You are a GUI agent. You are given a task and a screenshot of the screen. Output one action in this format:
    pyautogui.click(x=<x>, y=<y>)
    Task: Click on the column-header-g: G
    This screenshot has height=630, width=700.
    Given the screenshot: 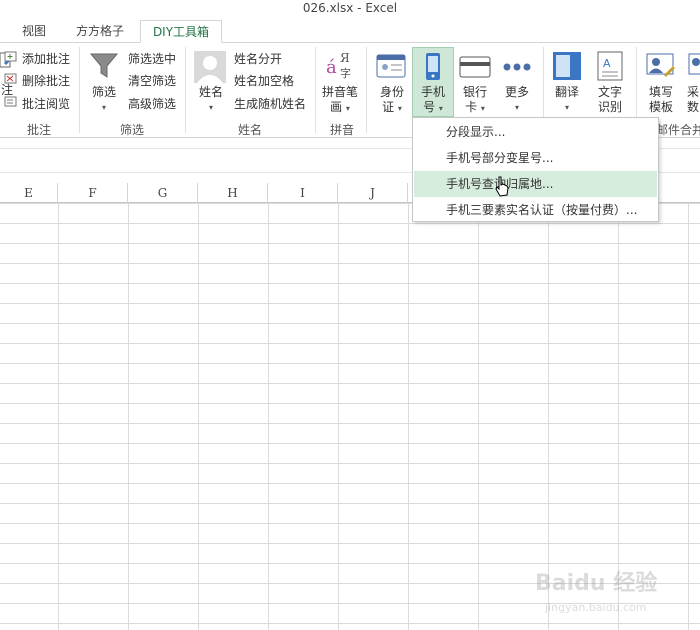 What is the action you would take?
    pyautogui.click(x=163, y=193)
    